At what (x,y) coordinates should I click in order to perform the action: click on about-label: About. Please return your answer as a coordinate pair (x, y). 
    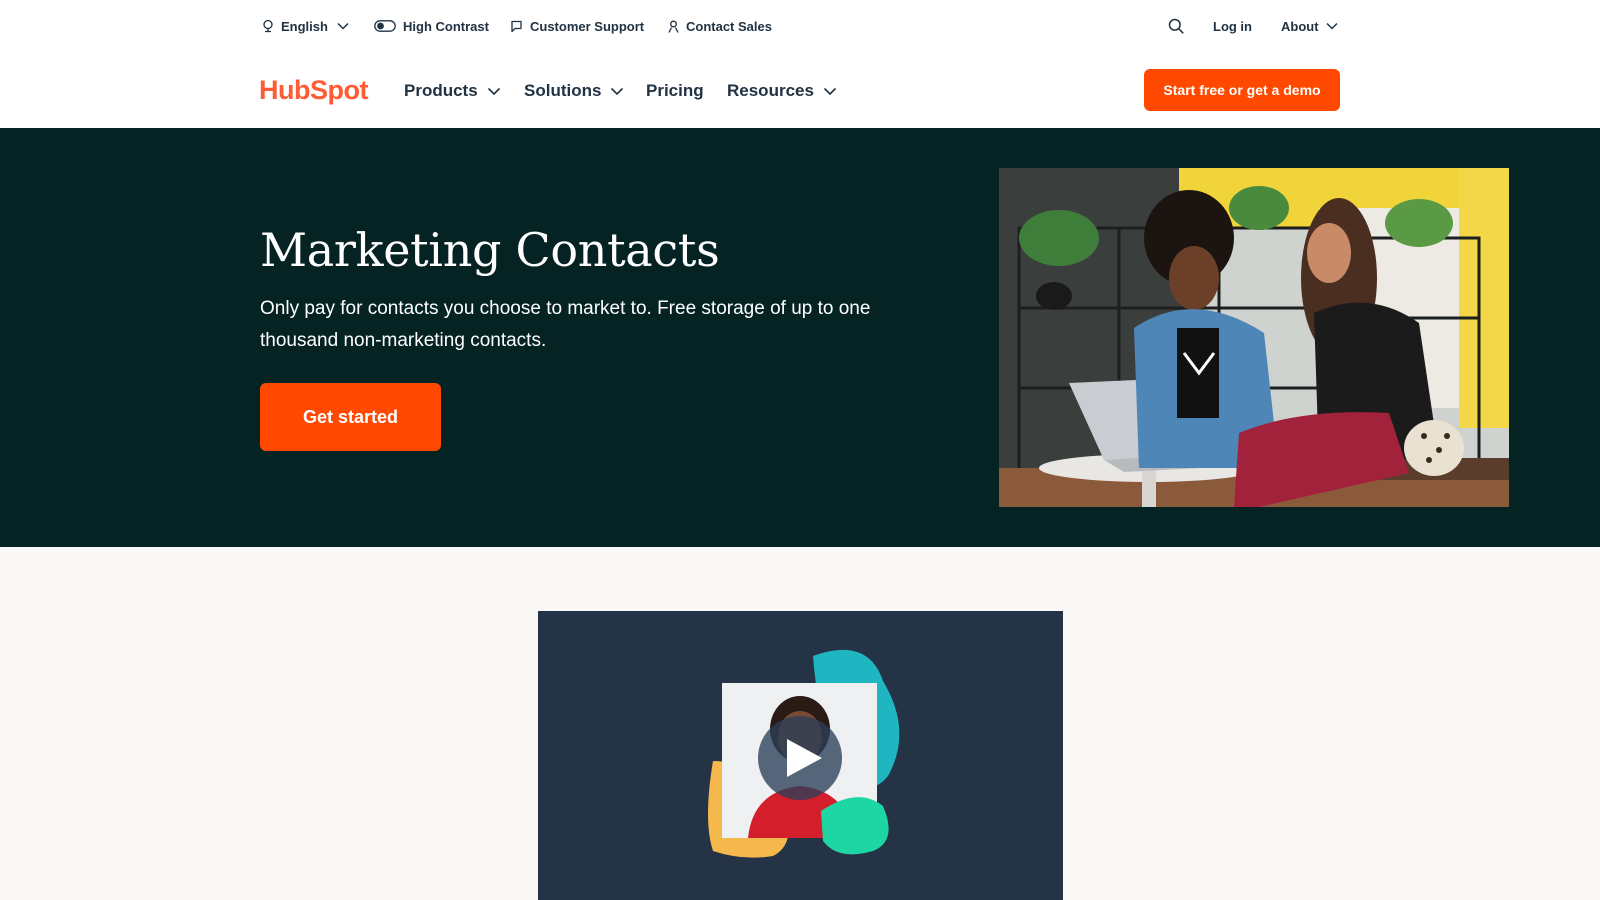
    Looking at the image, I should click on (1300, 26).